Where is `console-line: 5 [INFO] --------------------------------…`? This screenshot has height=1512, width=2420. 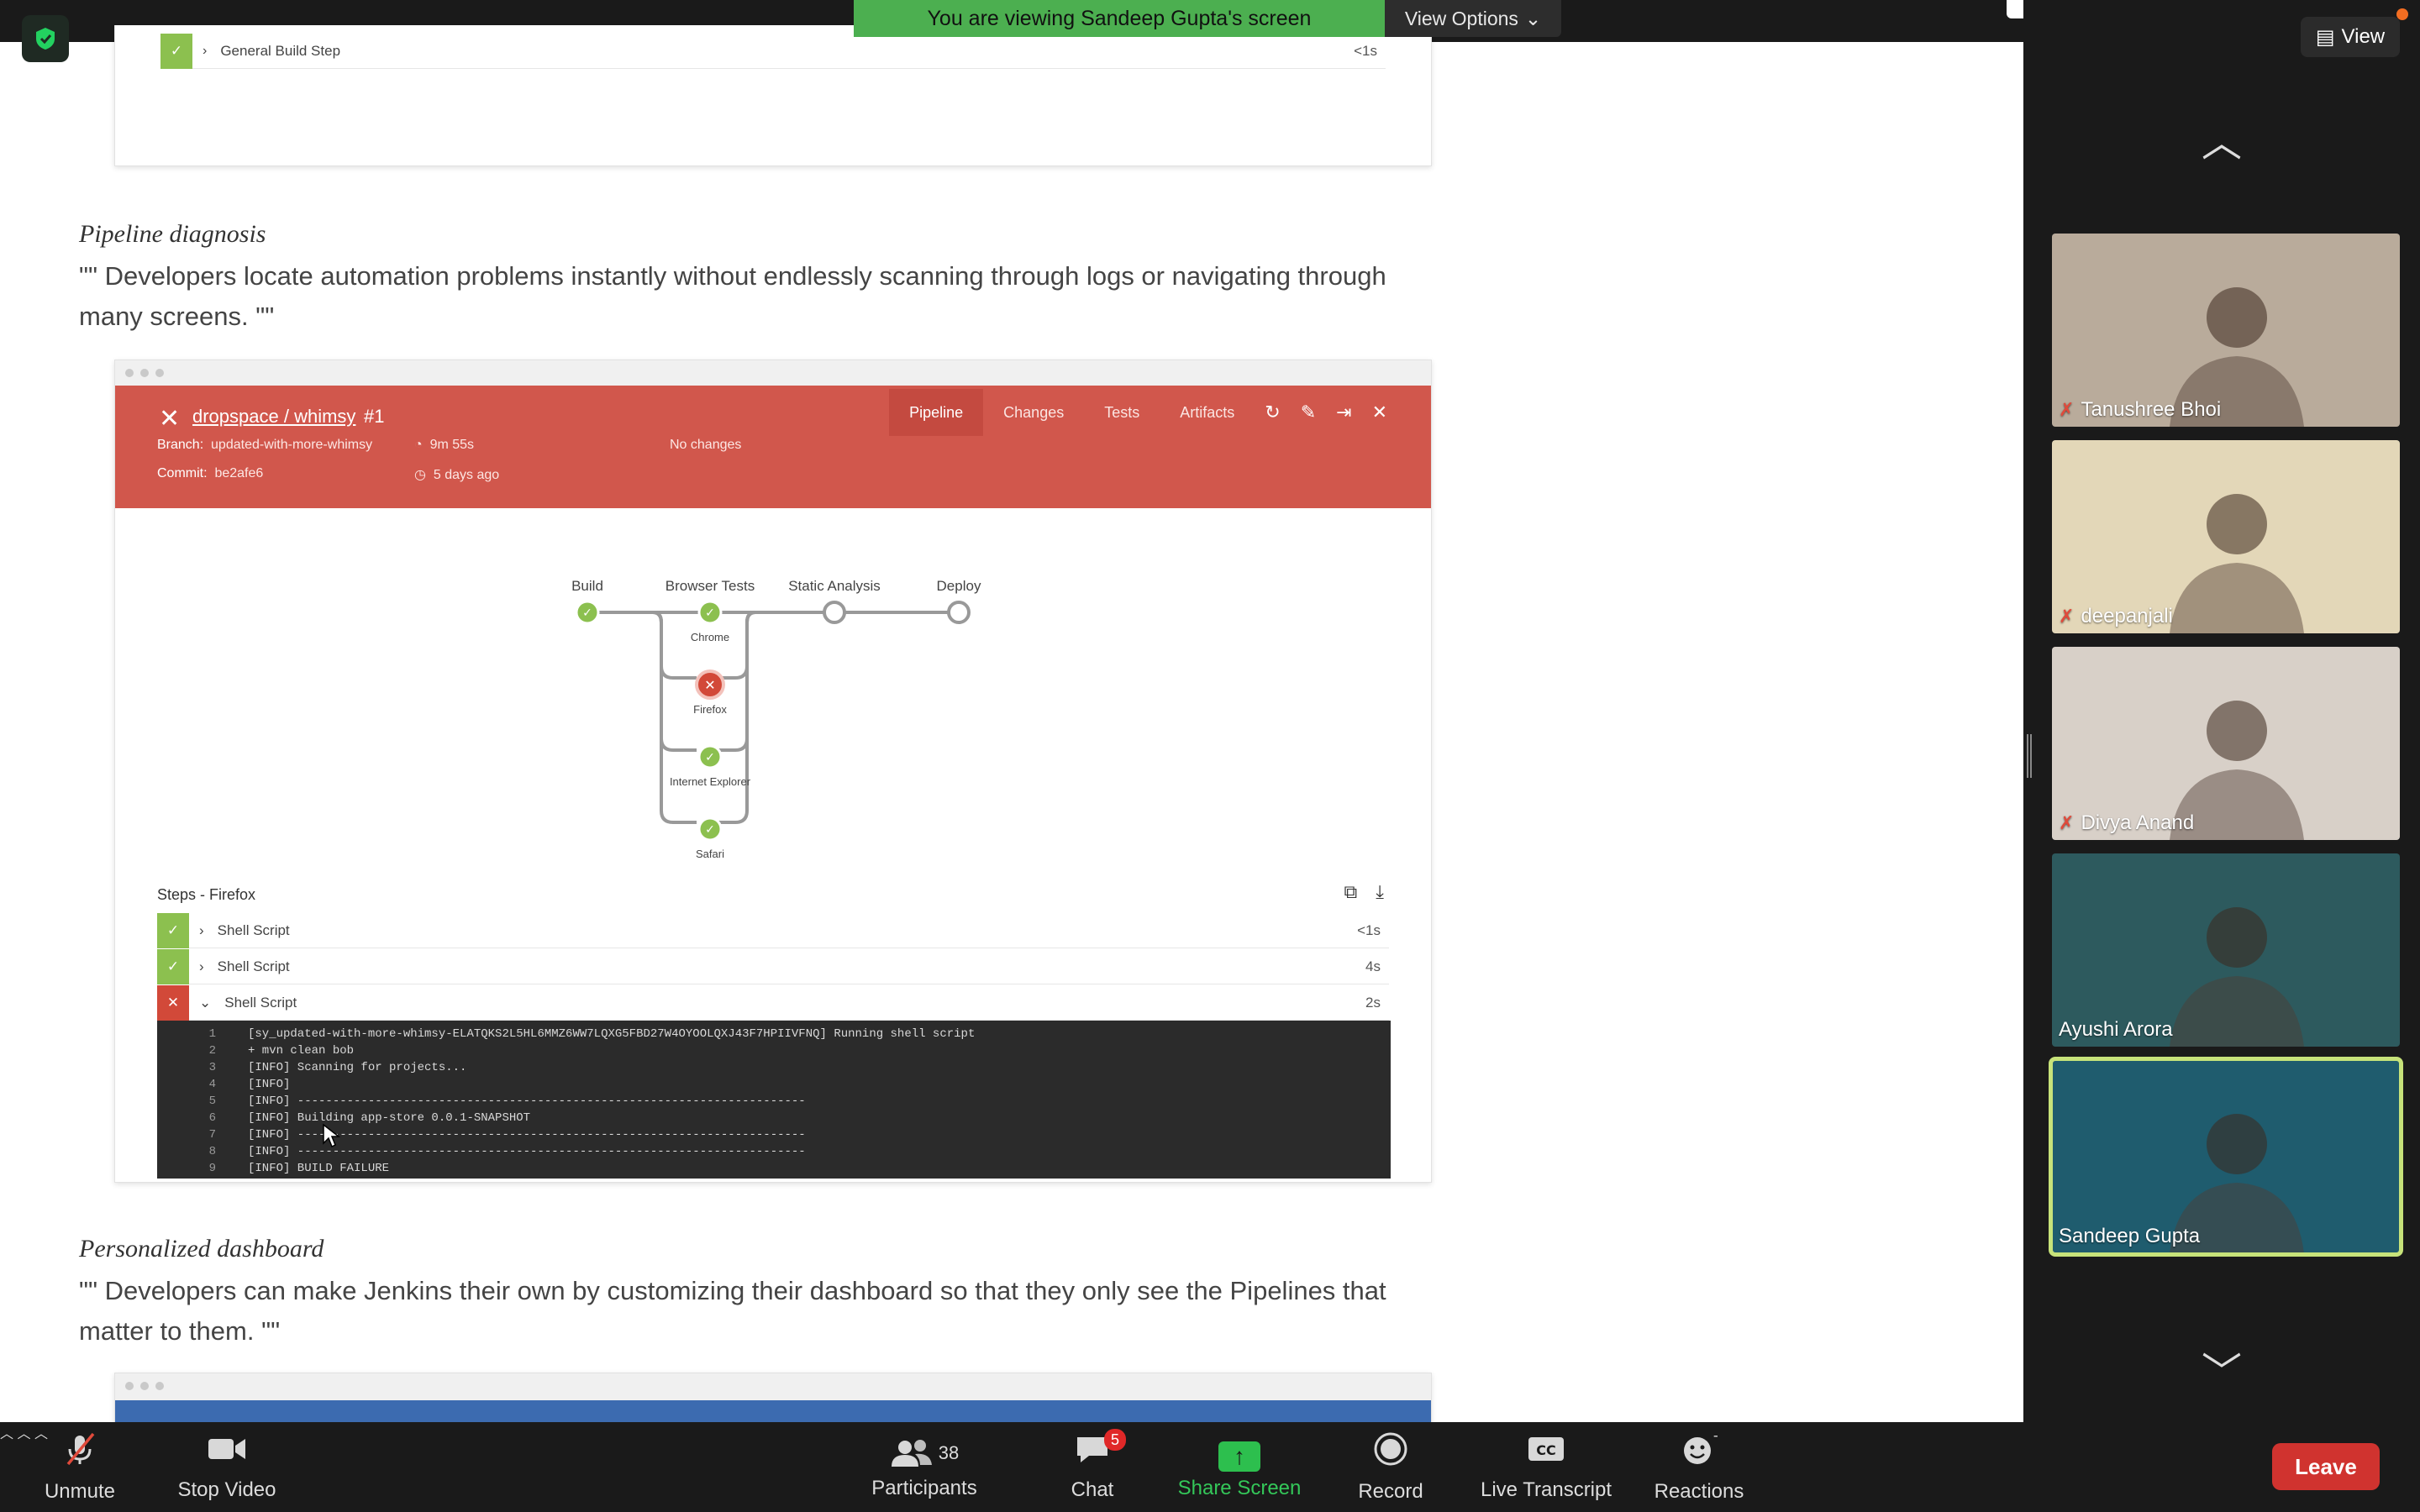
console-line: 5 [INFO] --------------------------------… is located at coordinates (774, 1101).